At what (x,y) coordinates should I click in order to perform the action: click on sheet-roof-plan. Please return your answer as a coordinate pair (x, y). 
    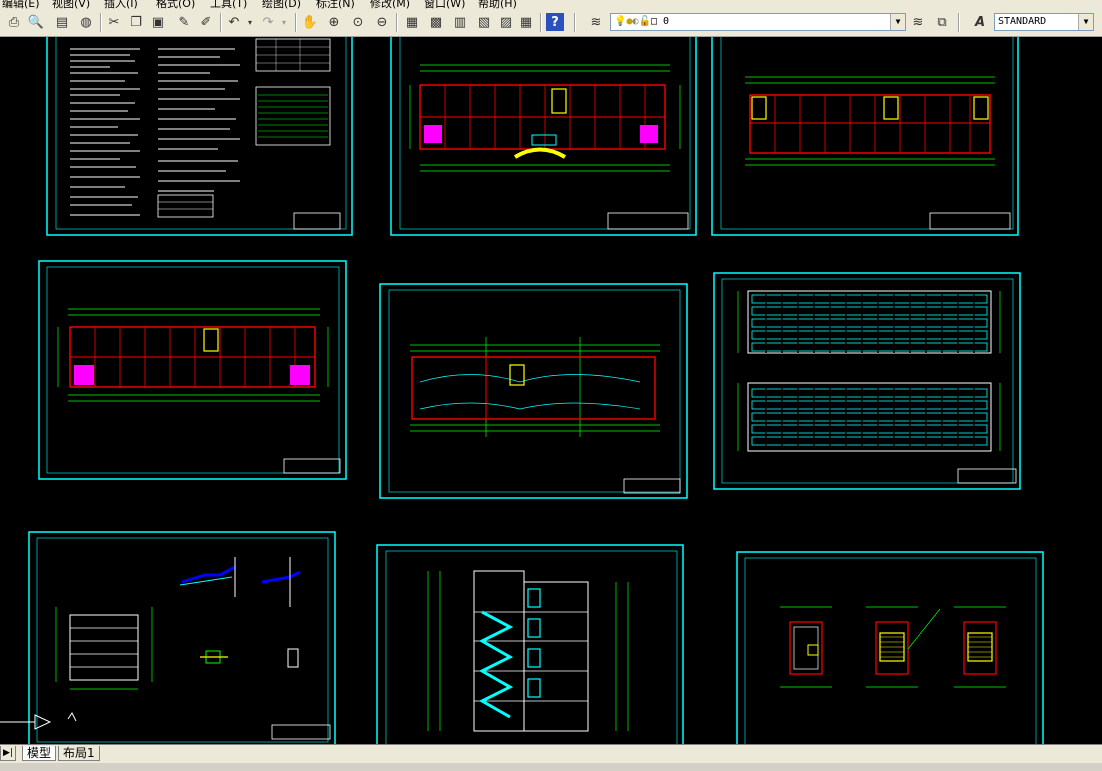
    Looking at the image, I should click on (533, 391).